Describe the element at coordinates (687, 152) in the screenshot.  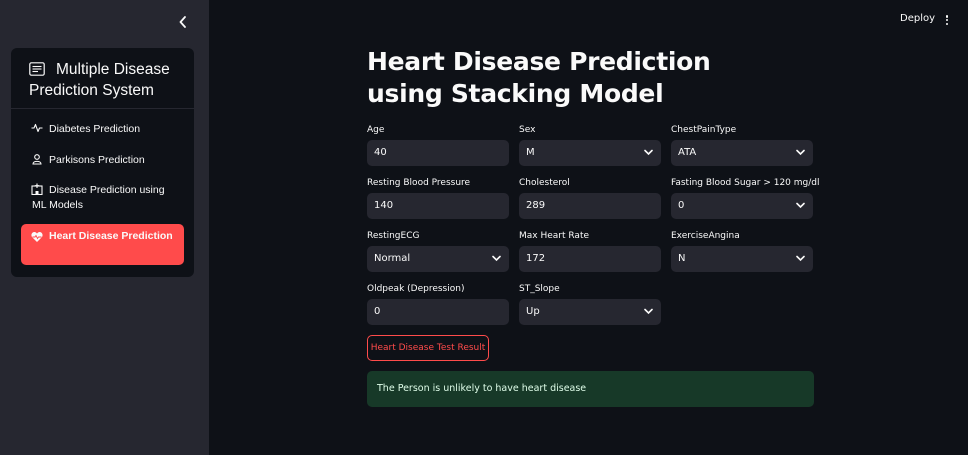
I see `chest-pain-value: ATA` at that location.